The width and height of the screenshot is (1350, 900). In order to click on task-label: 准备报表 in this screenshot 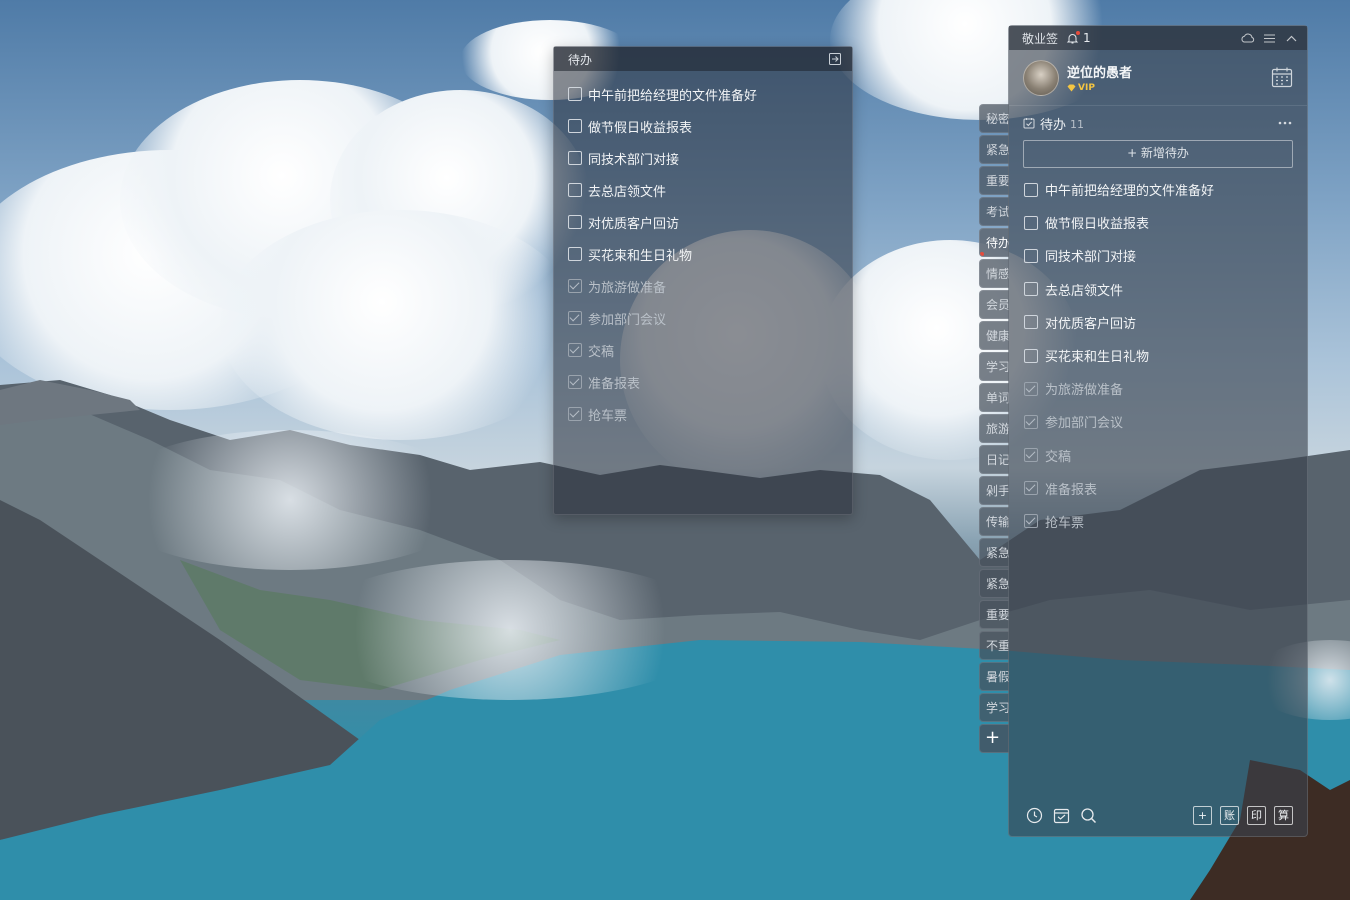, I will do `click(614, 384)`.